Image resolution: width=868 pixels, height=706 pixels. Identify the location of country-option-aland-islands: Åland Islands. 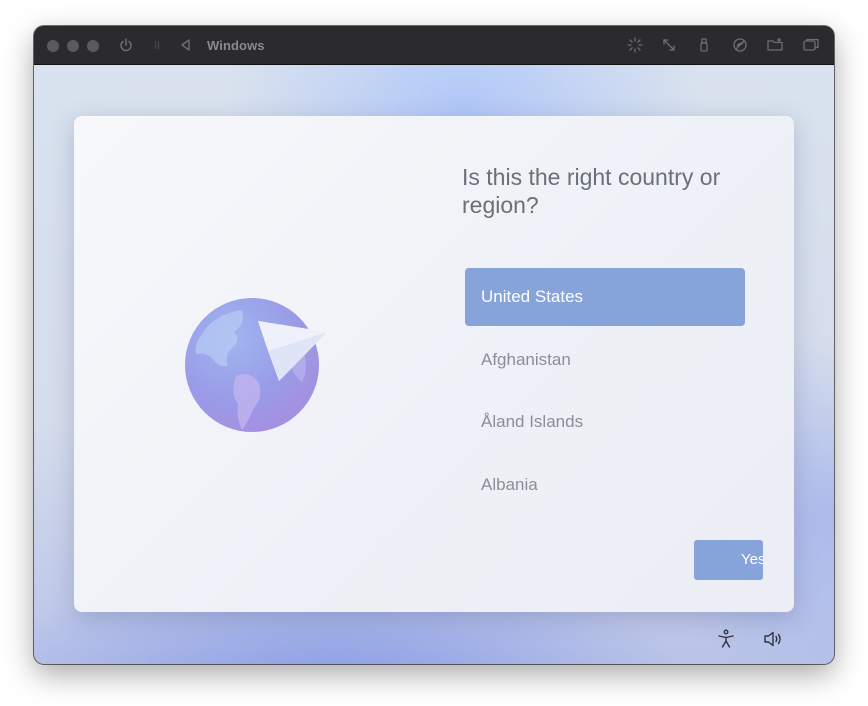
(605, 422).